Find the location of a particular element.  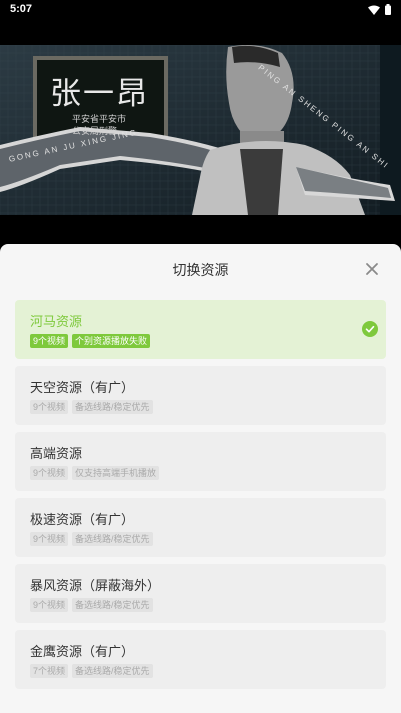

source-name: 暴风资源（屏蔽海外） is located at coordinates (95, 585).